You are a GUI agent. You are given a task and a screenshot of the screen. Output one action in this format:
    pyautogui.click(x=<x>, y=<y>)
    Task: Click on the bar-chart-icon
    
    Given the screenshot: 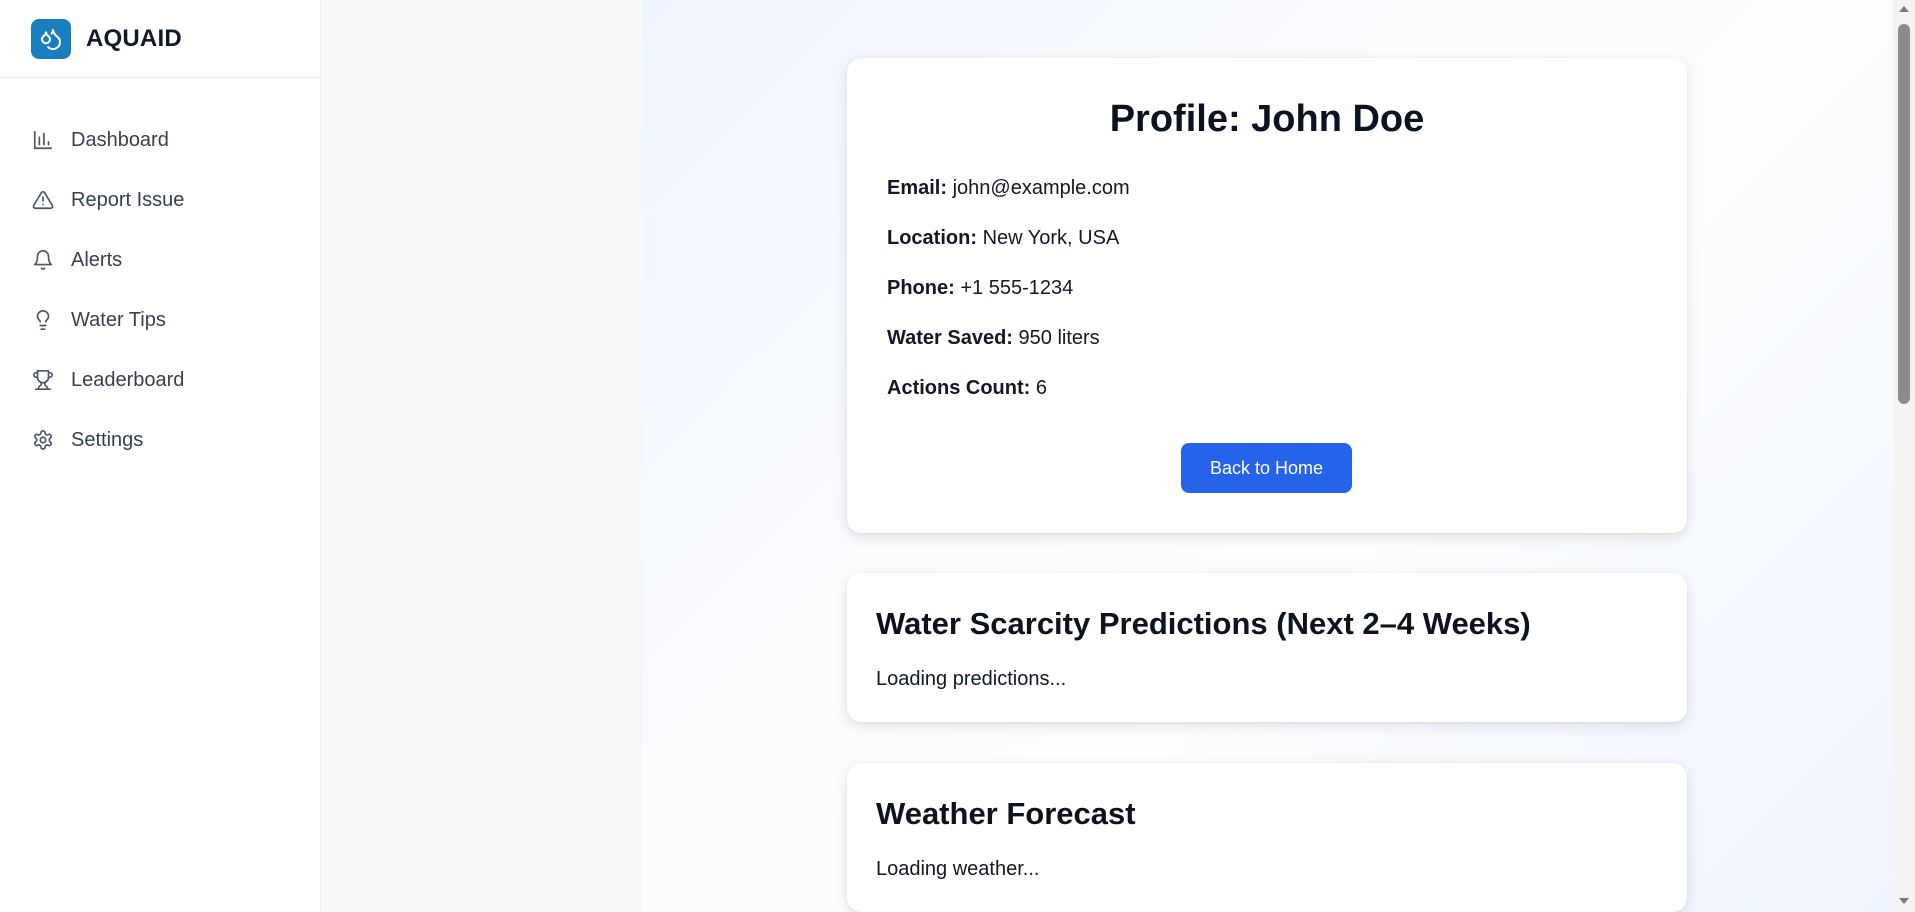 What is the action you would take?
    pyautogui.click(x=43, y=140)
    